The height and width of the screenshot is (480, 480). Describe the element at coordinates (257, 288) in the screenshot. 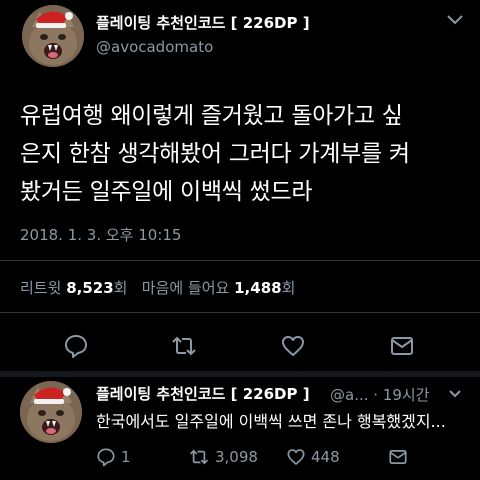

I see `likes-count: 1,488` at that location.